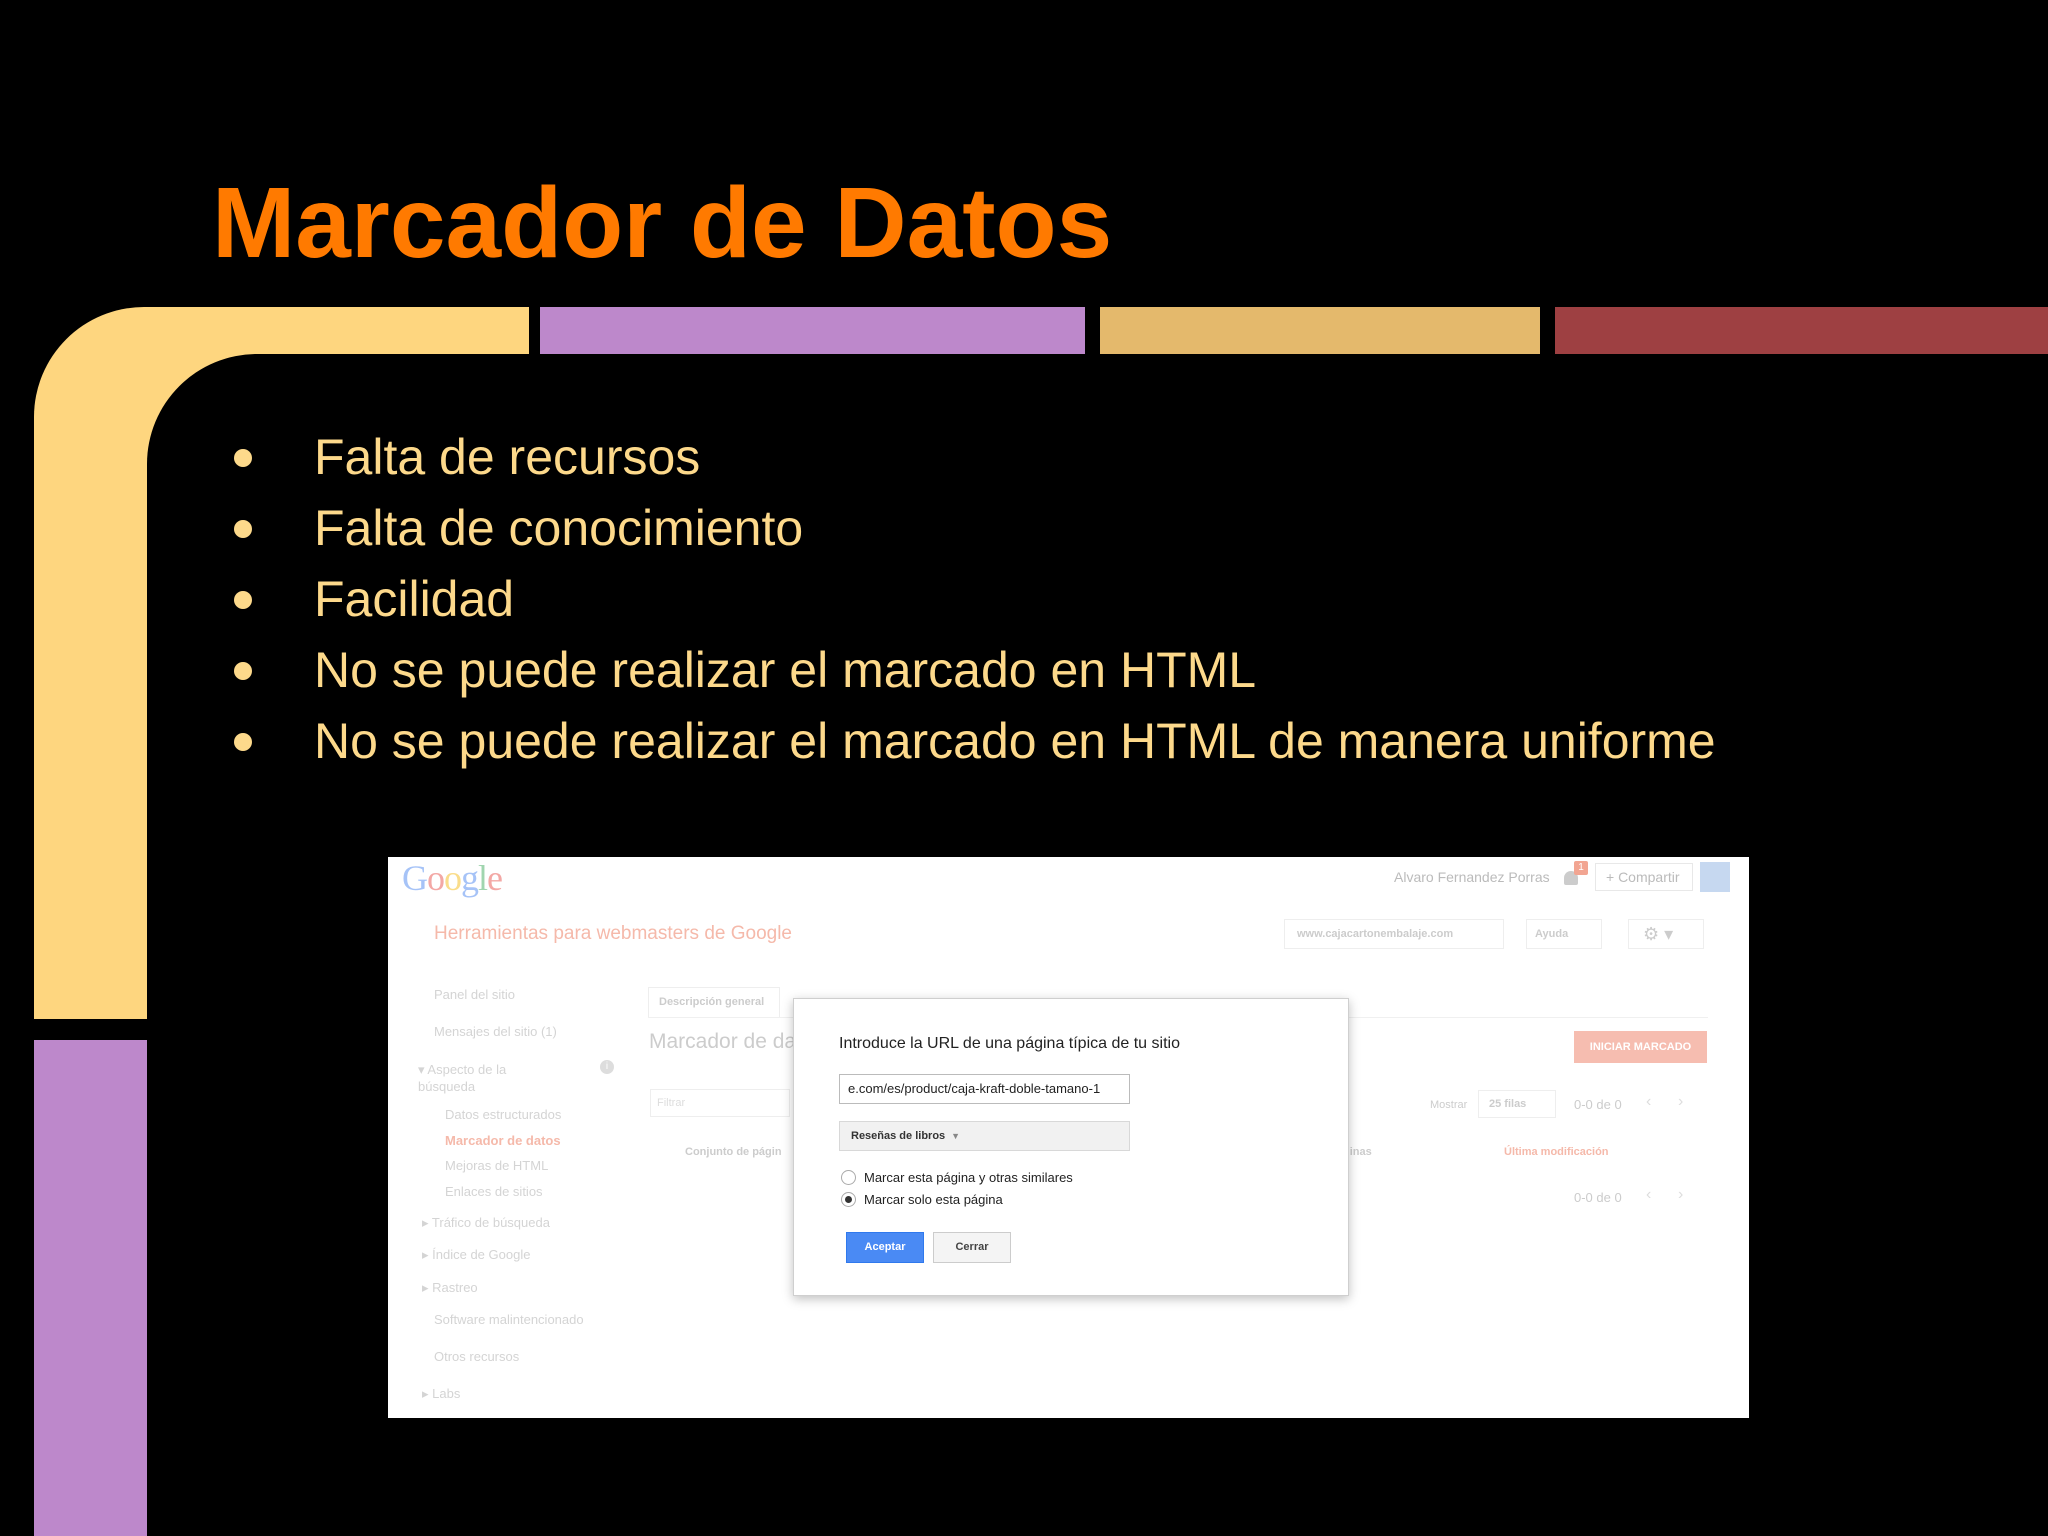  What do you see at coordinates (848, 1199) in the screenshot?
I see `radio-checked-icon` at bounding box center [848, 1199].